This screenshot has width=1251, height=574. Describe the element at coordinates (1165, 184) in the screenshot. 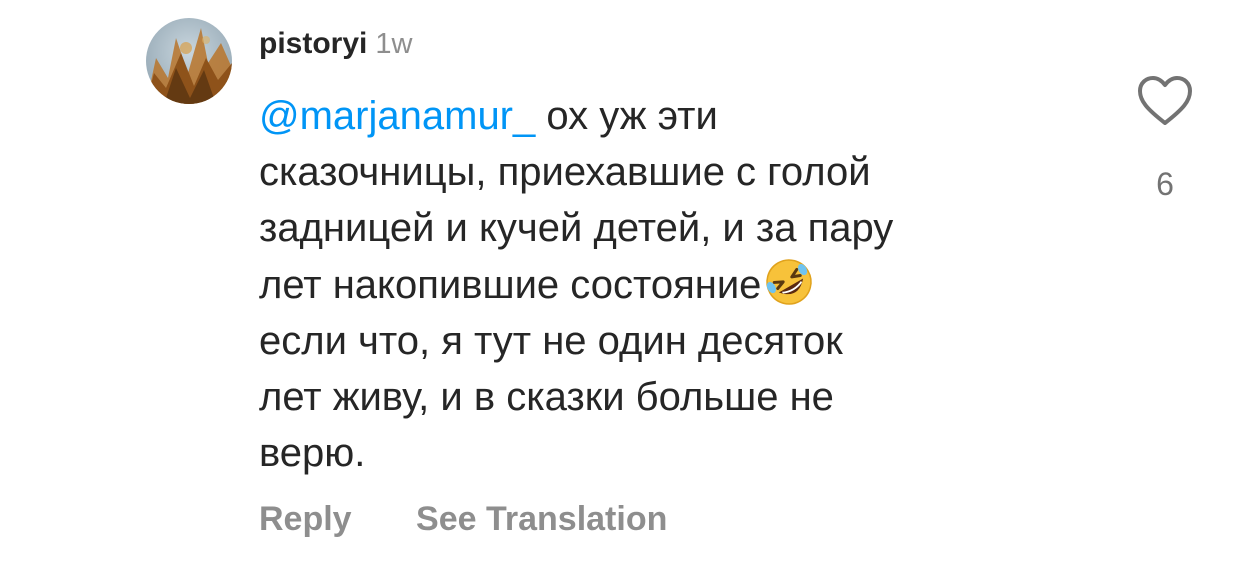

I see `like-count: 6` at that location.